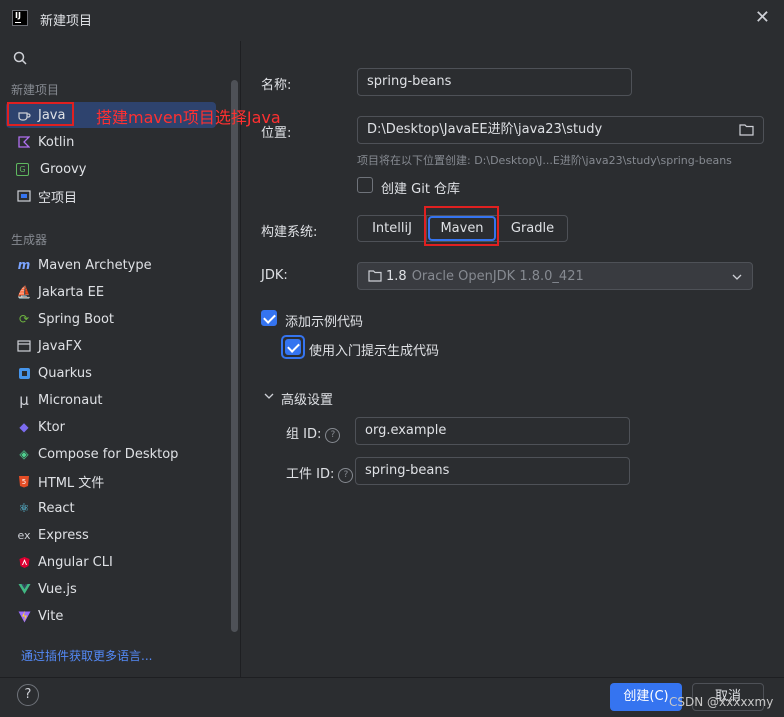  I want to click on groovy-icon: G, so click(22, 169).